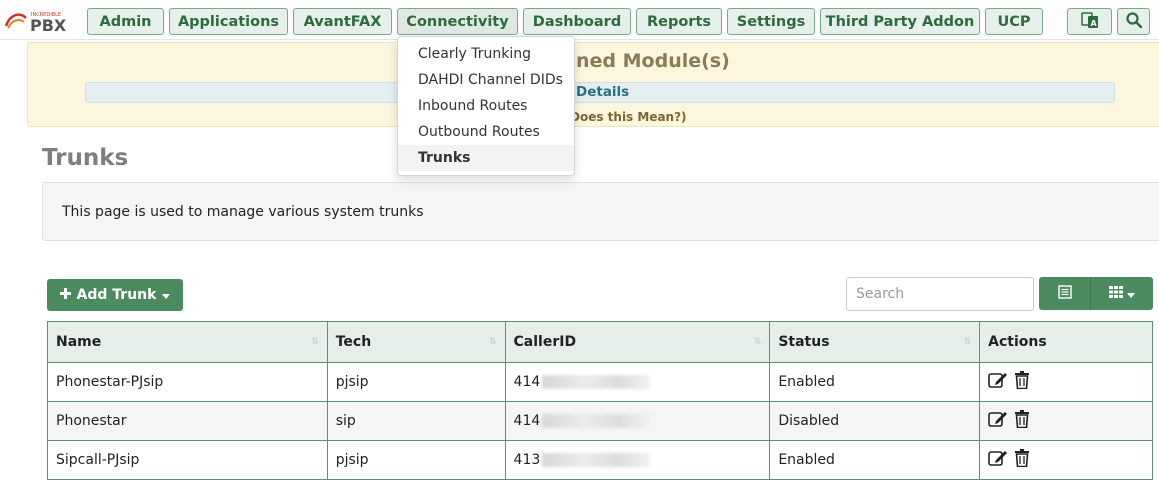 The image size is (1159, 485). I want to click on nav-settings: Settings, so click(771, 21).